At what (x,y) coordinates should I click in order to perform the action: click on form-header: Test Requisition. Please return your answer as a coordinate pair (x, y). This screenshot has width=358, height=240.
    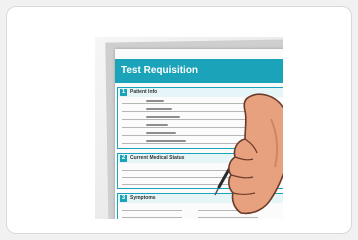
    Looking at the image, I should click on (199, 71).